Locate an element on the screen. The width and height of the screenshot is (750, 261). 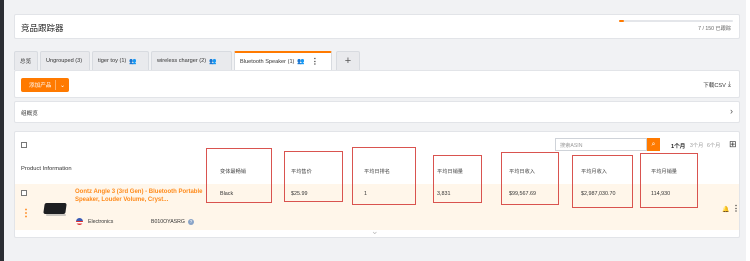
tab-label: Ungrouped (3) is located at coordinates (64, 61).